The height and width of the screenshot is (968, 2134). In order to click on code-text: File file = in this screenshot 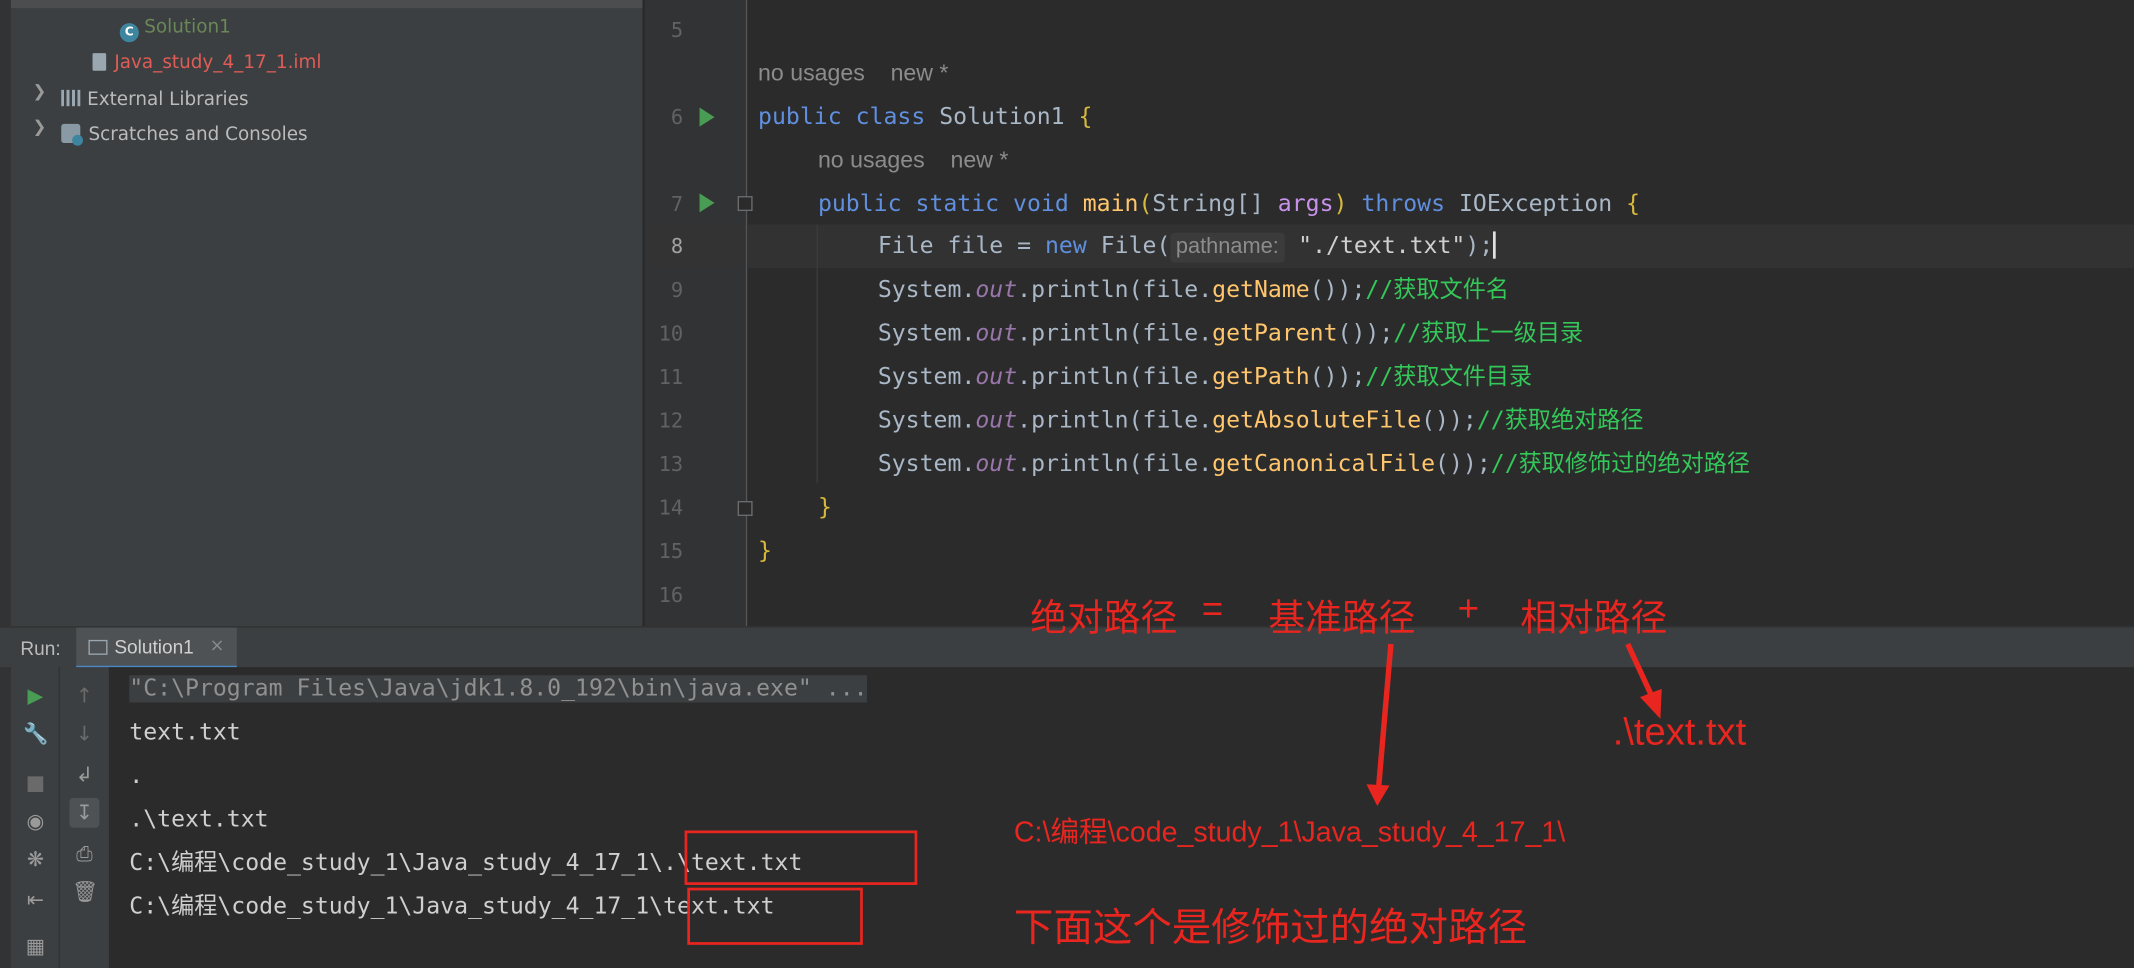, I will do `click(961, 246)`.